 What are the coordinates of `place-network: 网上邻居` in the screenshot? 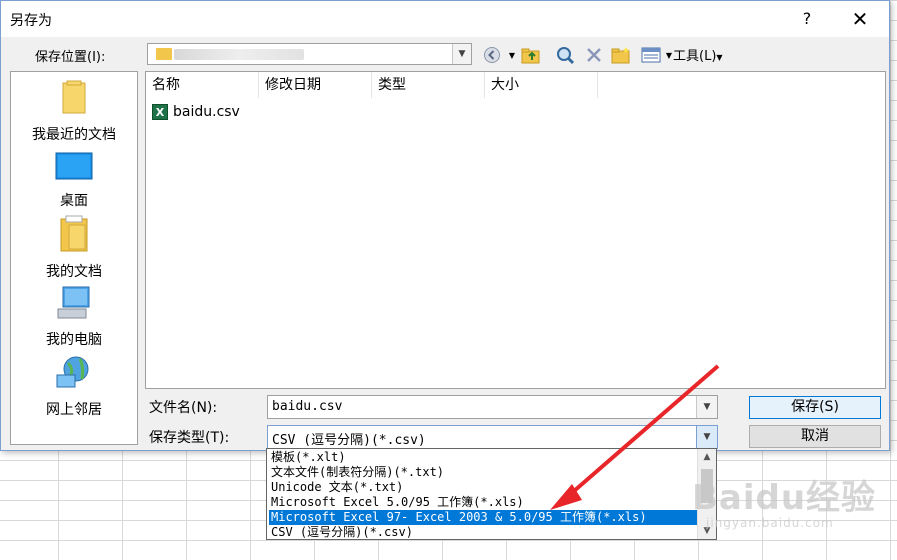 It's located at (74, 387).